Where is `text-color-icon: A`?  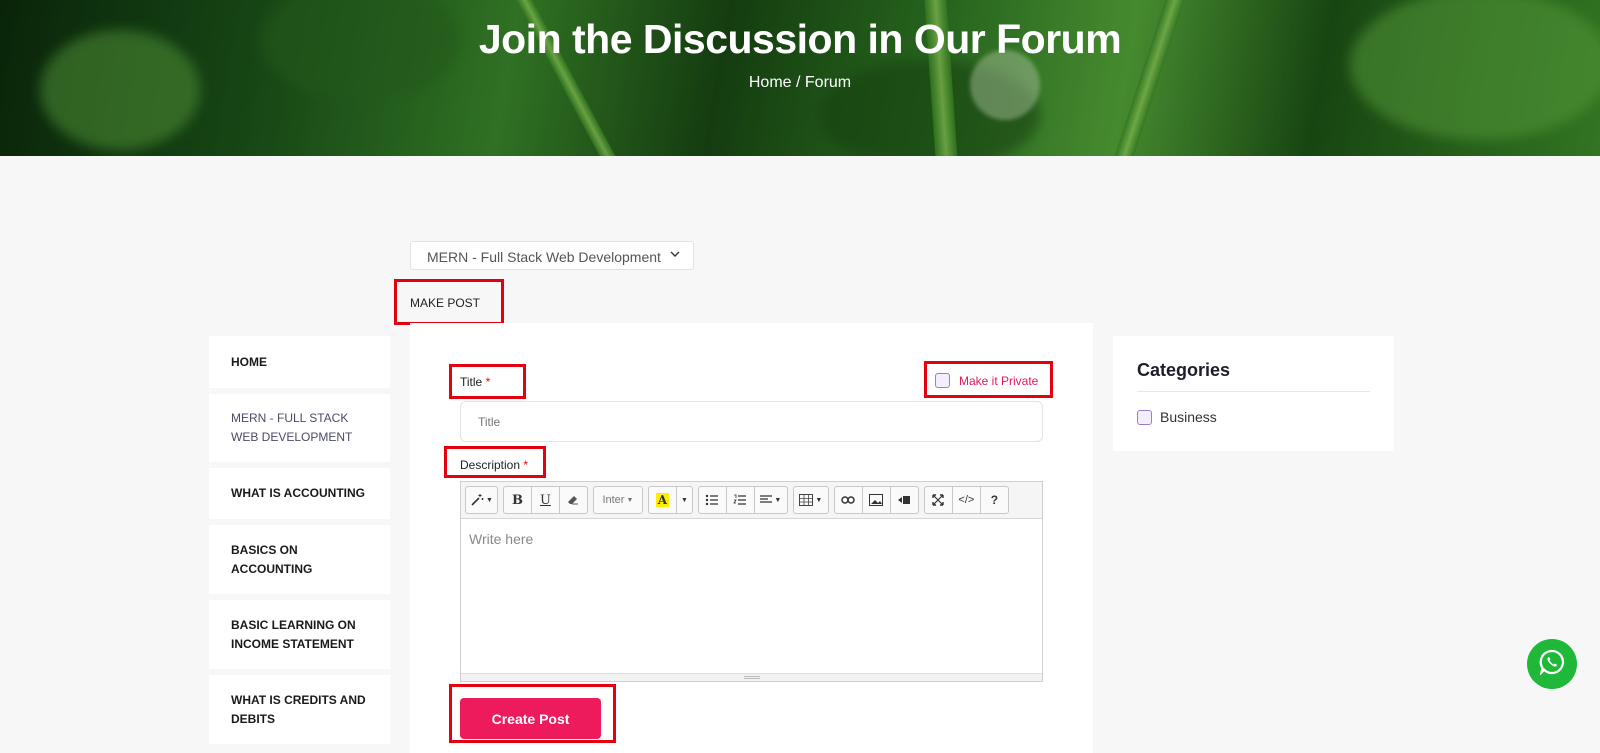 text-color-icon: A is located at coordinates (662, 500).